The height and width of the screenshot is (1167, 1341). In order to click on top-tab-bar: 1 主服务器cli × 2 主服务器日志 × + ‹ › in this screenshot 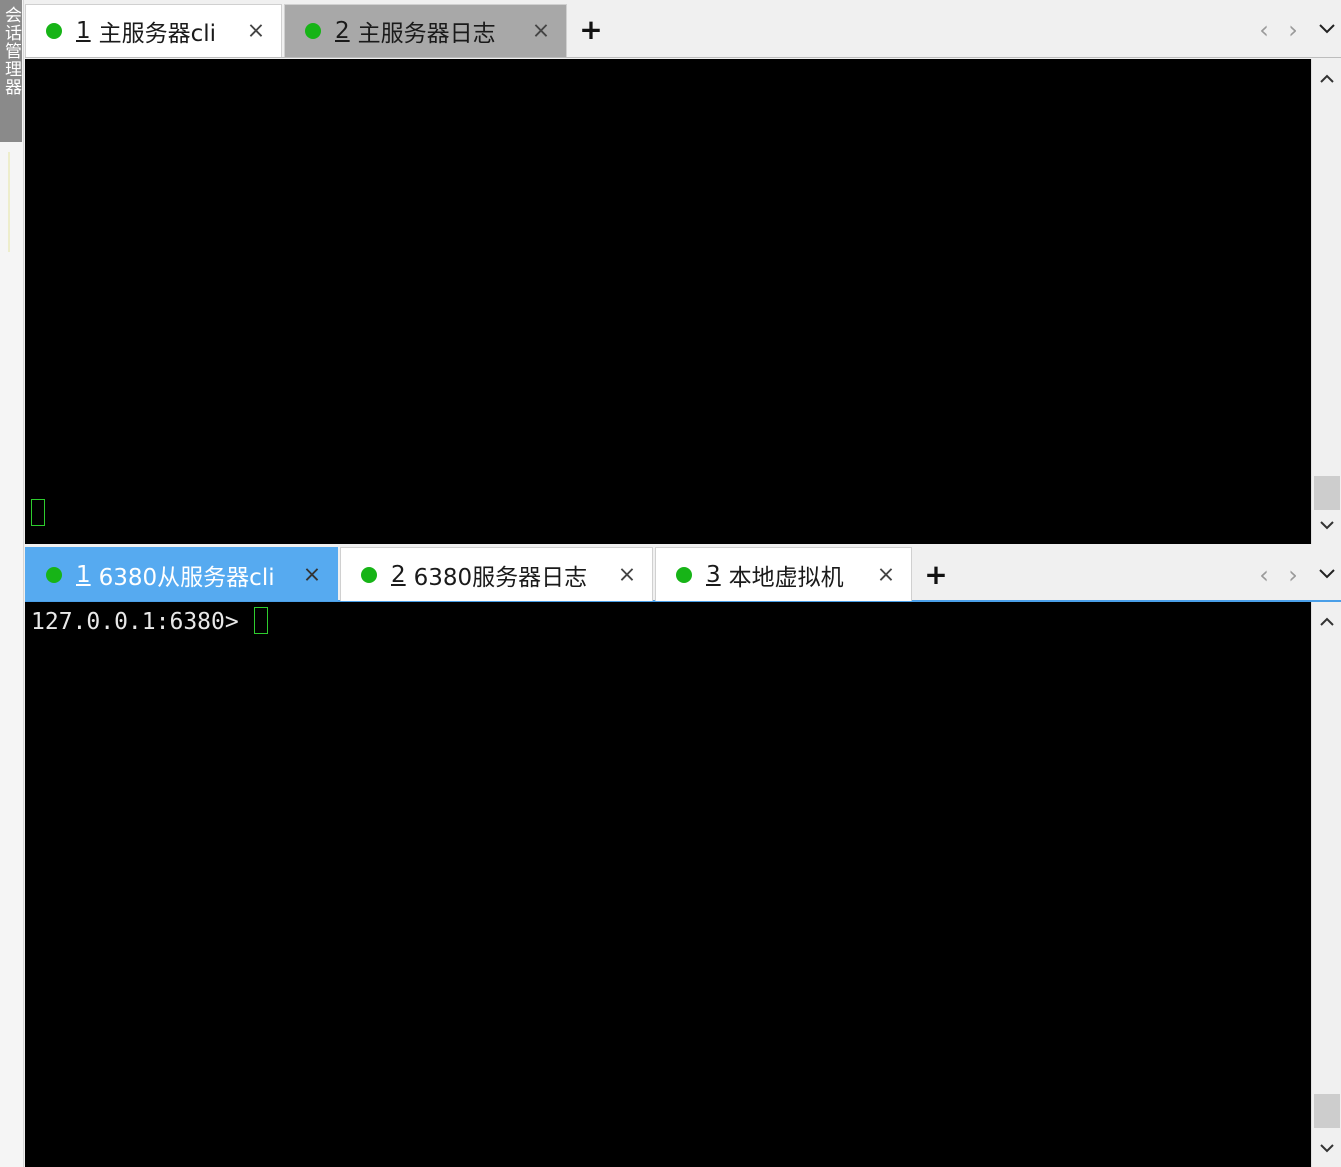, I will do `click(683, 29)`.